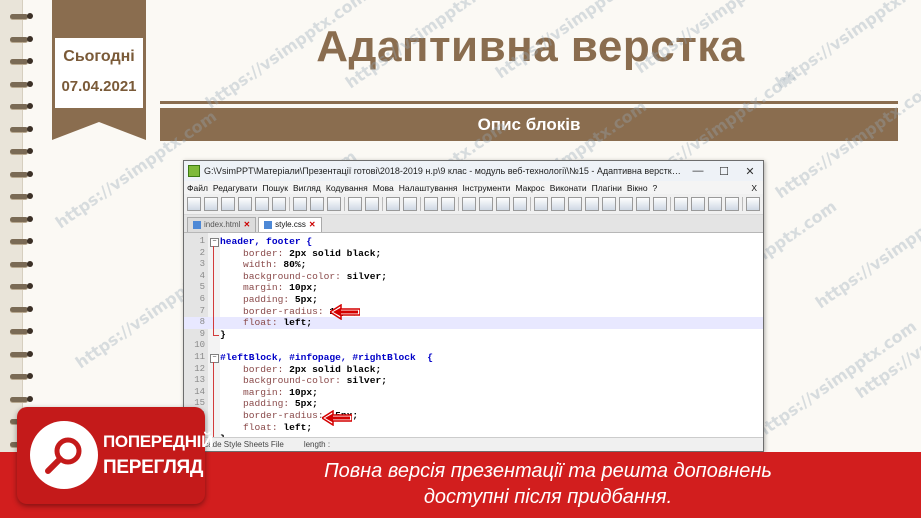 This screenshot has width=921, height=518. I want to click on tab-style-css: style.css ✕, so click(290, 224).